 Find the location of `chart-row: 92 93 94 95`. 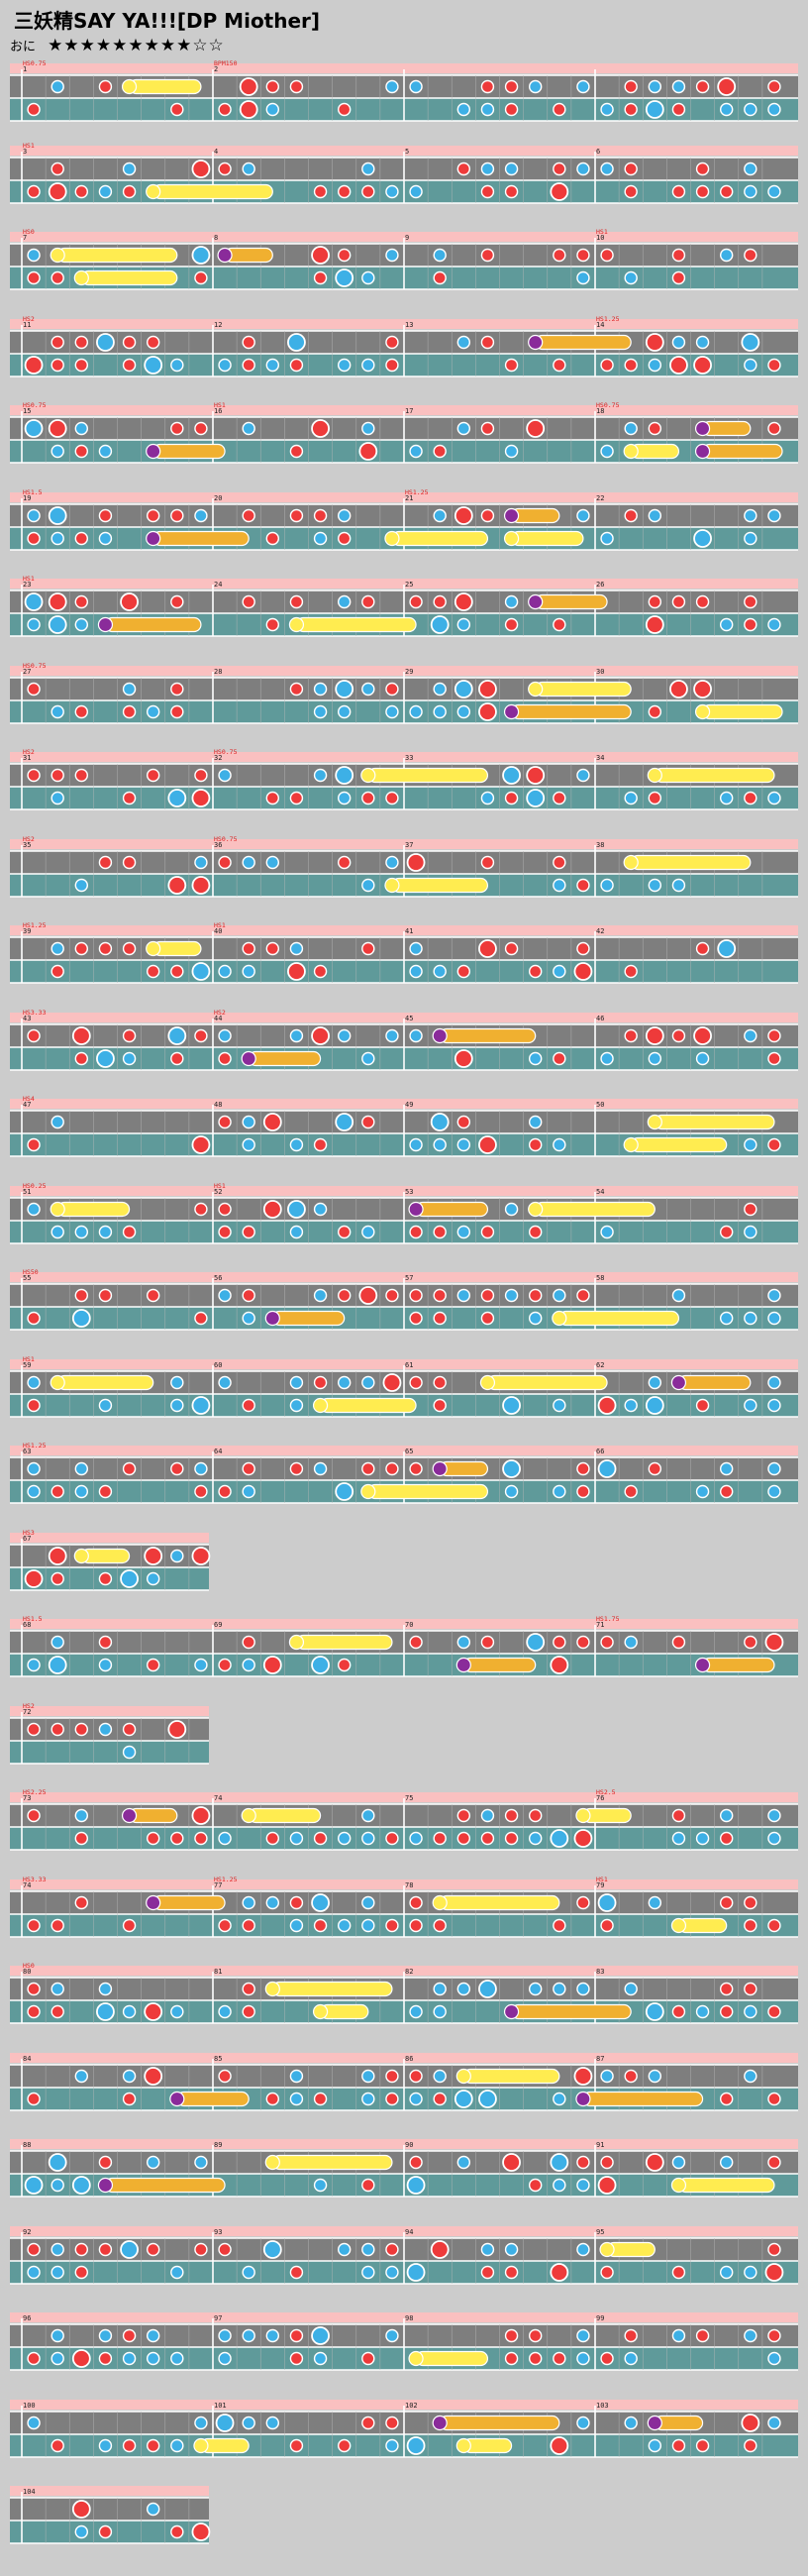

chart-row: 92 93 94 95 is located at coordinates (404, 2255).